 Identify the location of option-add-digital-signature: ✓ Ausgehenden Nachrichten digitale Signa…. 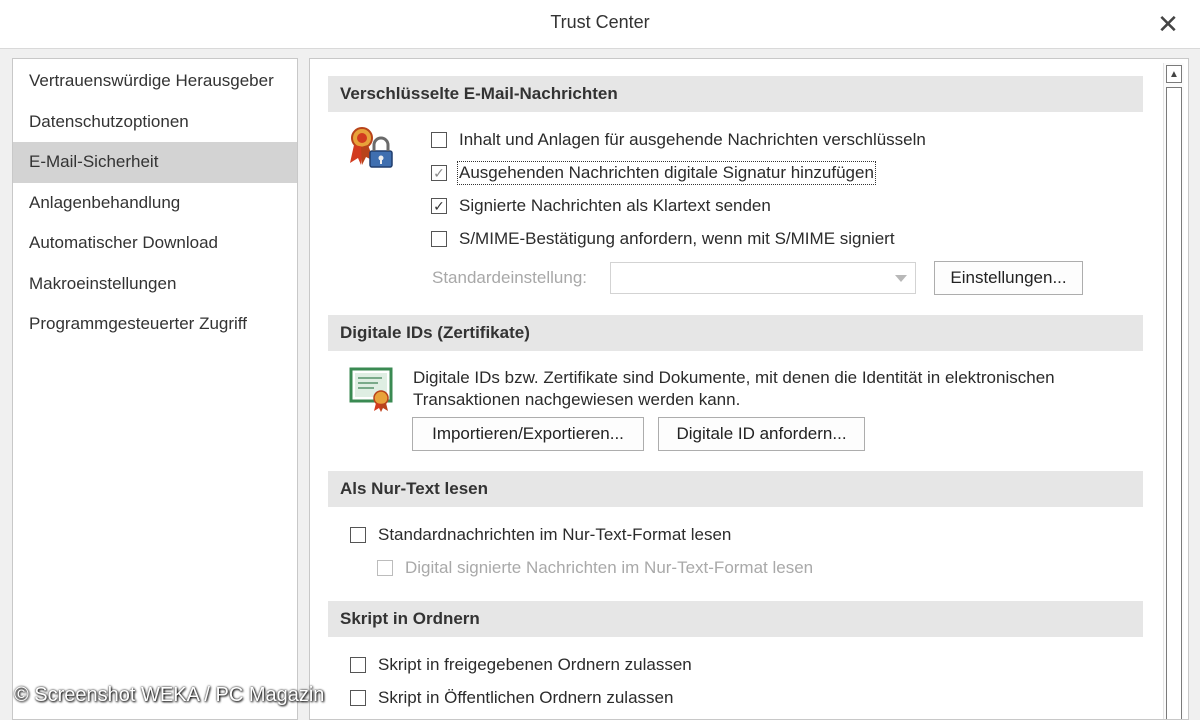
(653, 173).